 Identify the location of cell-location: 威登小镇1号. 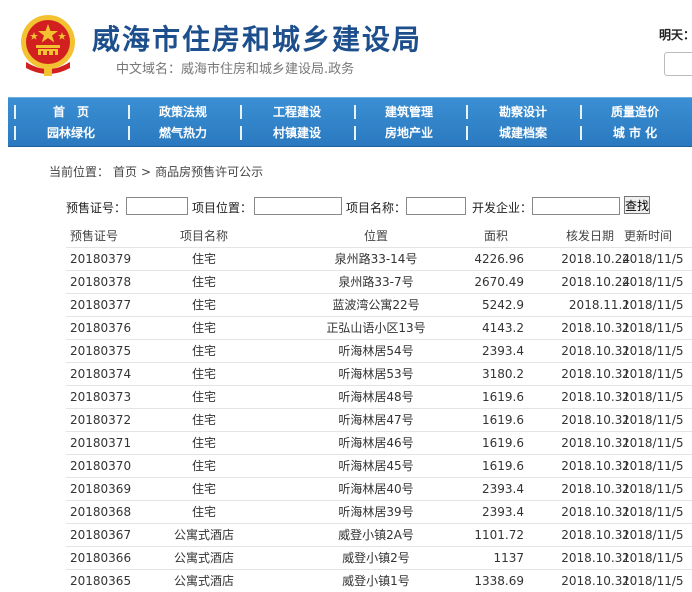
(376, 581).